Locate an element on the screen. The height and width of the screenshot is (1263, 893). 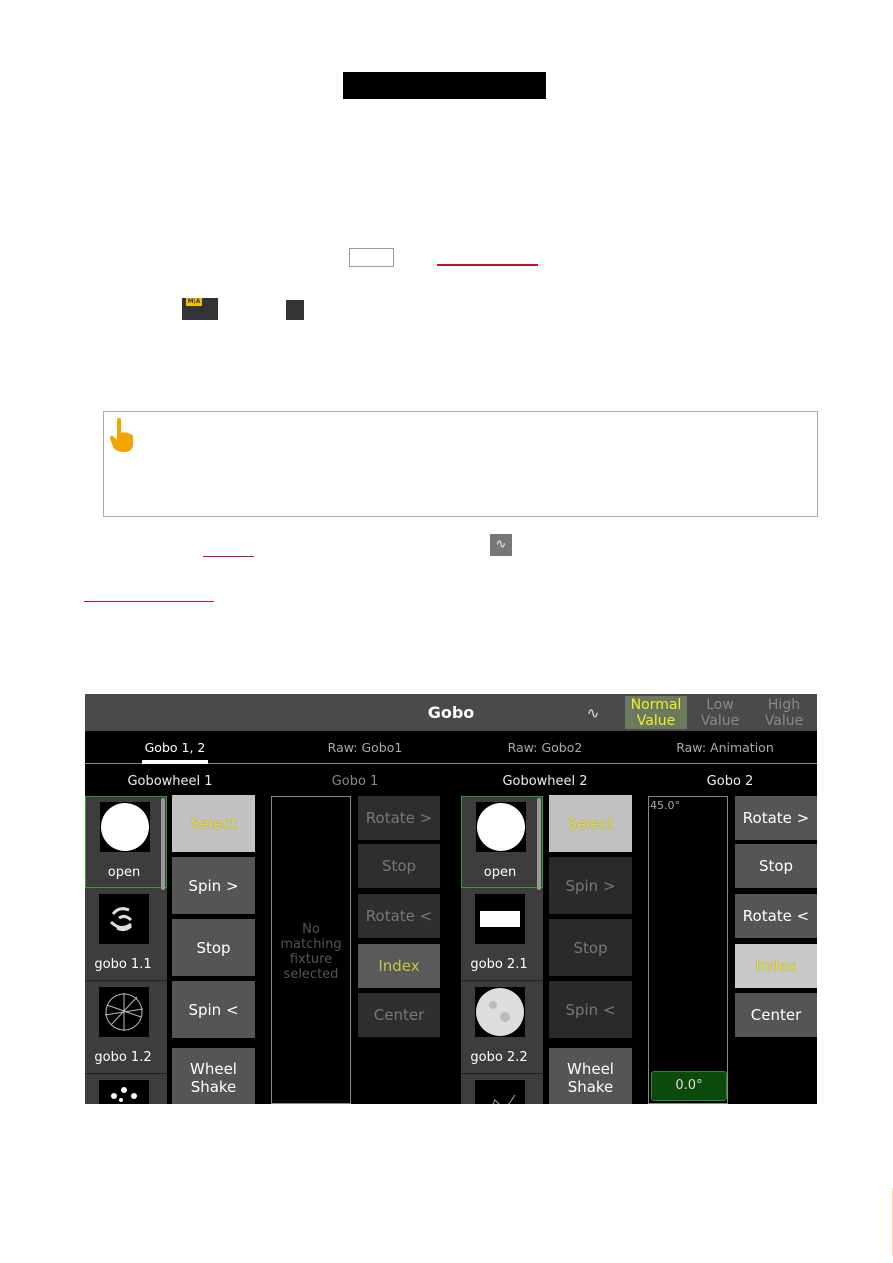
gobo-1-fader: No matching fixture selected is located at coordinates (311, 950).